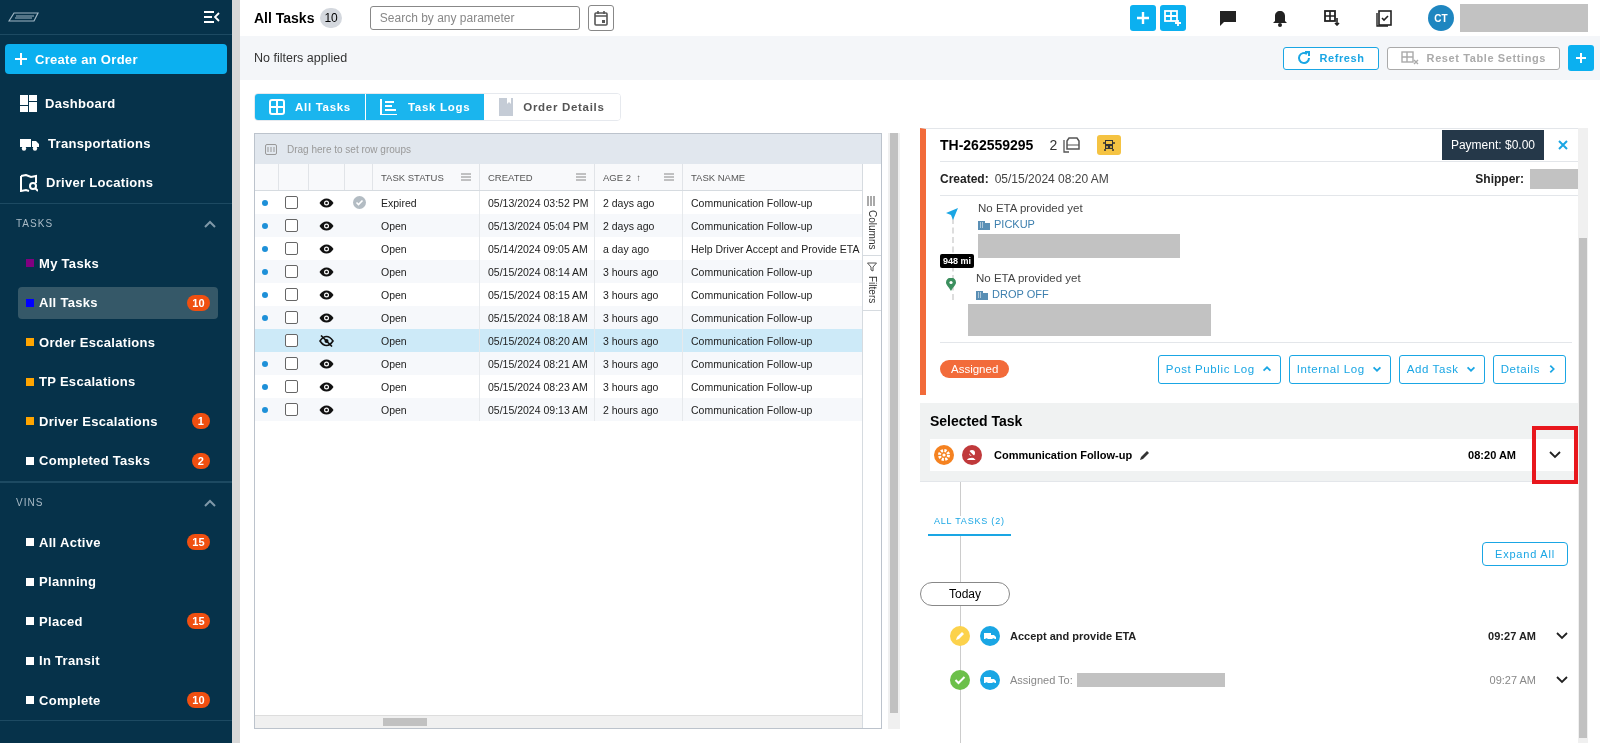 The image size is (1600, 743). I want to click on table-row: Open 05/13/2024 05:04 PM 2 days ago Communication Follow-up, so click(558, 225).